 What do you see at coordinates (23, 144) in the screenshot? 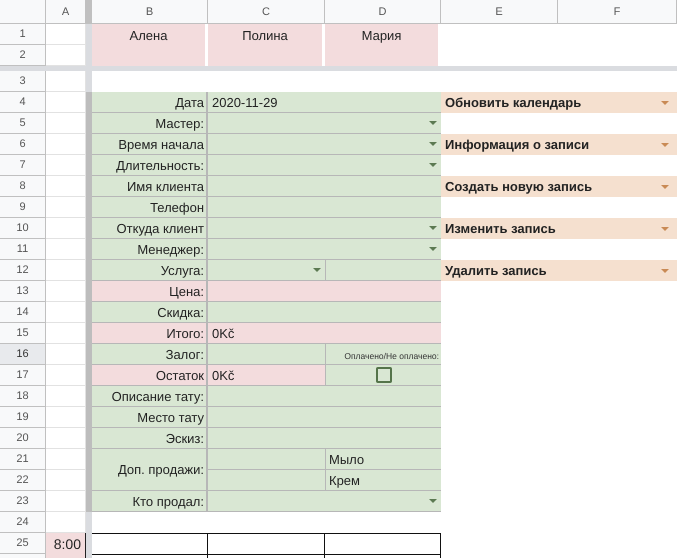
I see `row-header: 6` at bounding box center [23, 144].